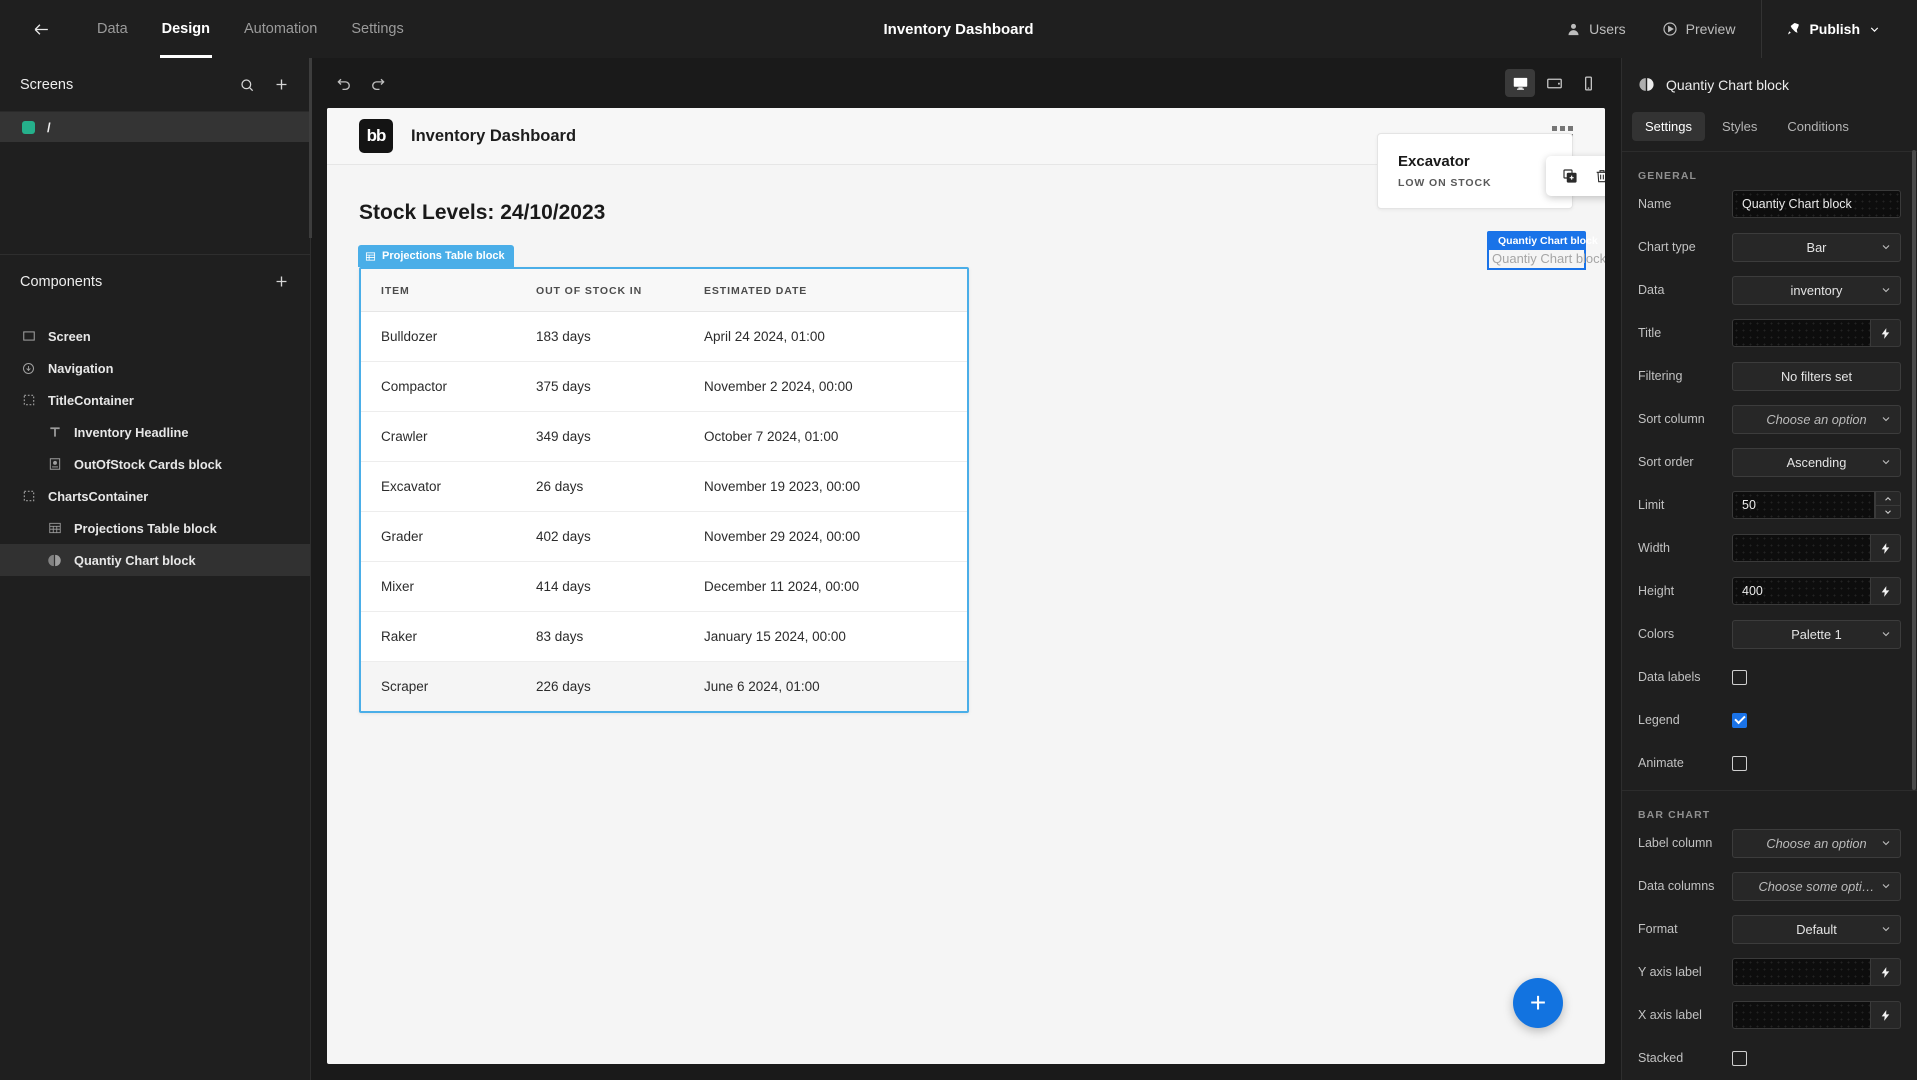  Describe the element at coordinates (1803, 505) in the screenshot. I see `limit-input: 50` at that location.